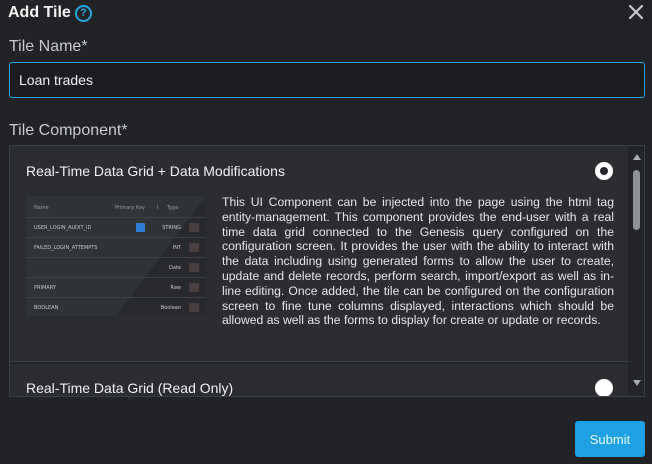  Describe the element at coordinates (116, 307) in the screenshot. I see `preview-row: BOOLEAN Boolean` at that location.